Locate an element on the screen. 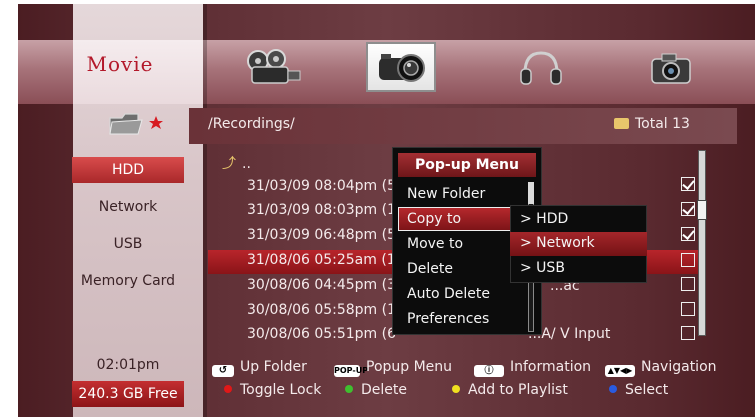 The height and width of the screenshot is (417, 755). submenu-item-hdd: > HDD is located at coordinates (544, 219).